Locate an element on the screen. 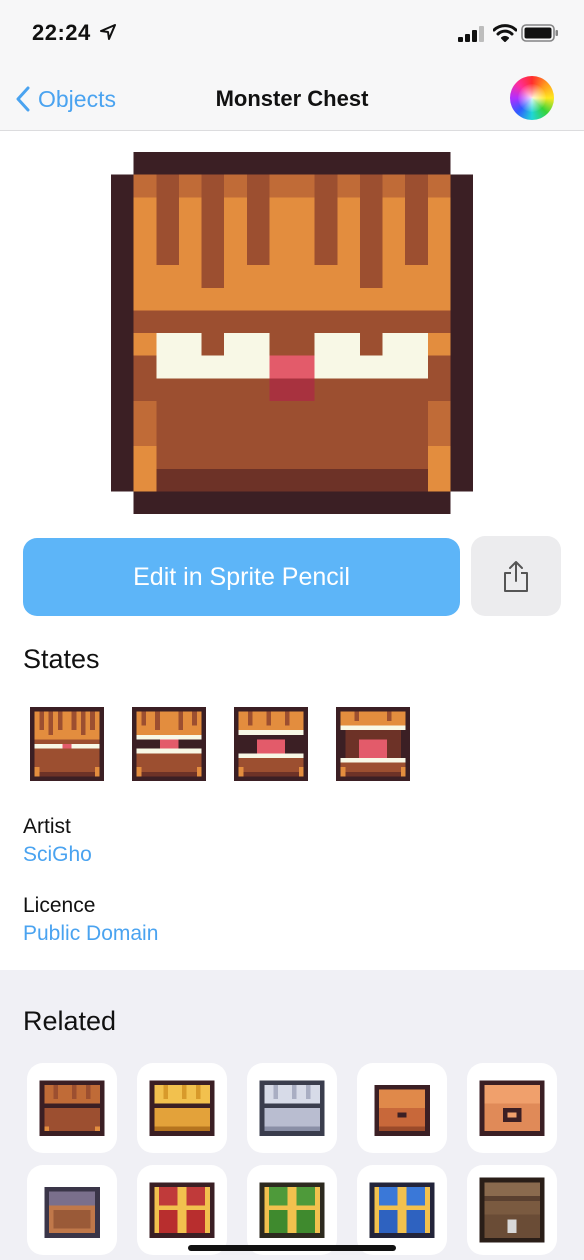 Image resolution: width=584 pixels, height=1260 pixels. green-gem-chest-icon is located at coordinates (292, 1210).